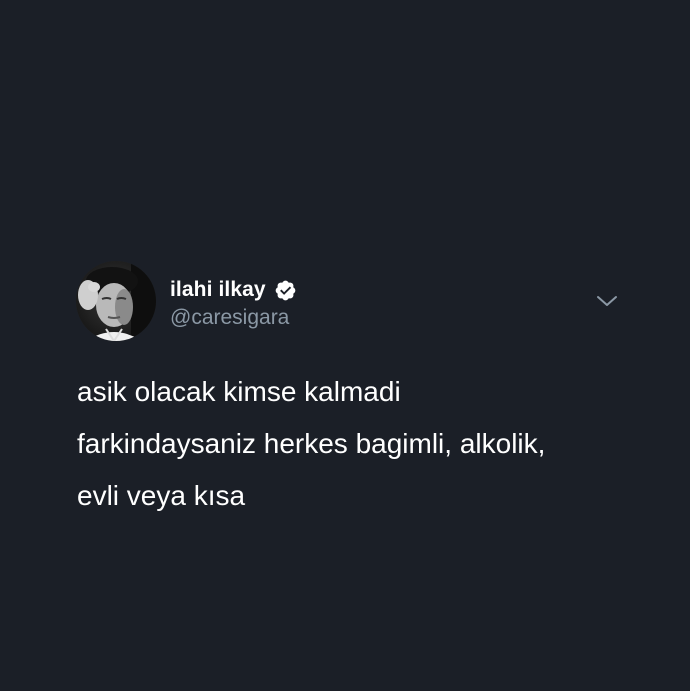  I want to click on avatar, so click(116, 301).